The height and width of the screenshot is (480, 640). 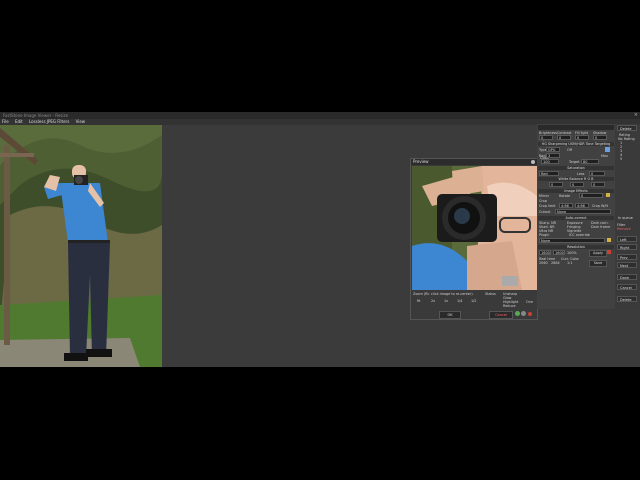 What do you see at coordinates (501, 315) in the screenshot?
I see `cancel-button: Cancel` at bounding box center [501, 315].